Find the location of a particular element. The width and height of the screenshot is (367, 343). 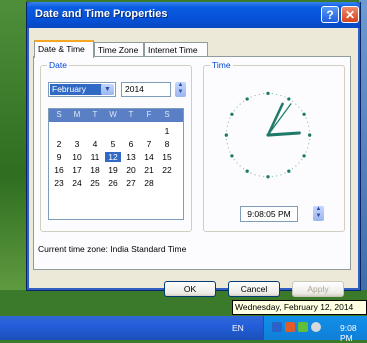

tab-internet-time: Internet Time is located at coordinates (176, 49).